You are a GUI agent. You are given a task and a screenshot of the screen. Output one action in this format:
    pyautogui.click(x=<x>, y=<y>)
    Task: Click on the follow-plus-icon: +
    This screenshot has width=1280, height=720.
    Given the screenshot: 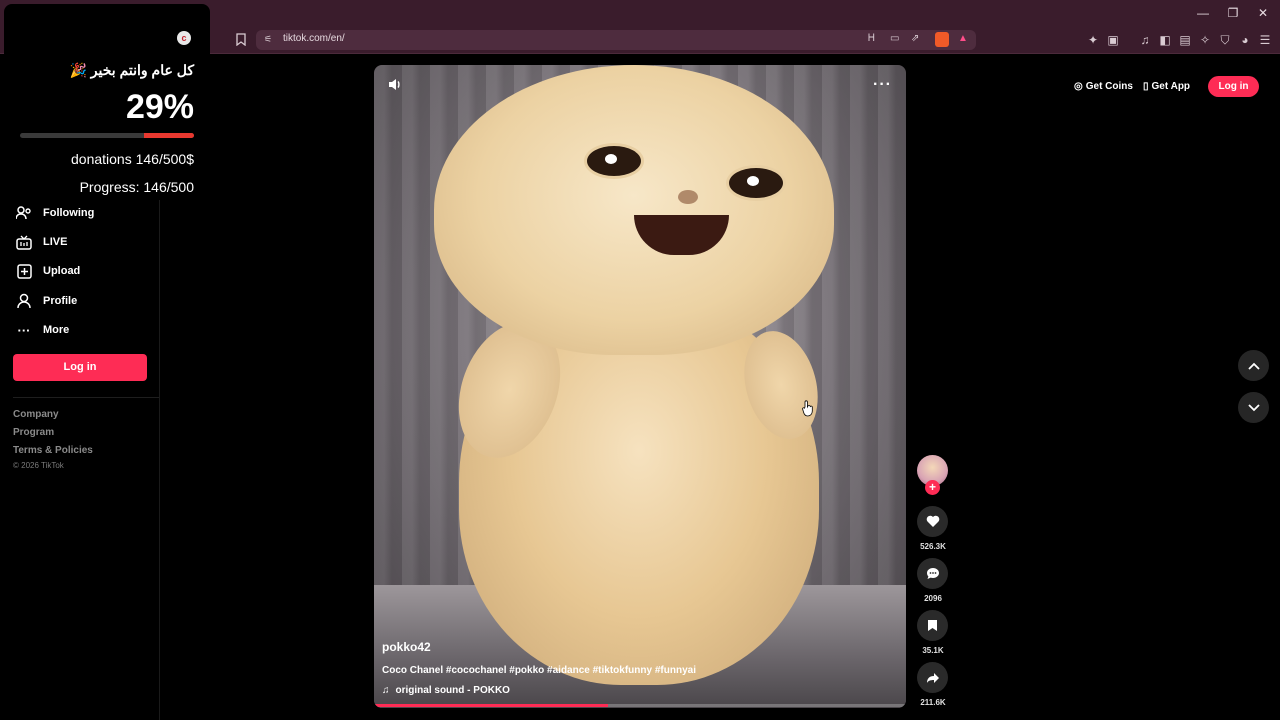 What is the action you would take?
    pyautogui.click(x=932, y=487)
    